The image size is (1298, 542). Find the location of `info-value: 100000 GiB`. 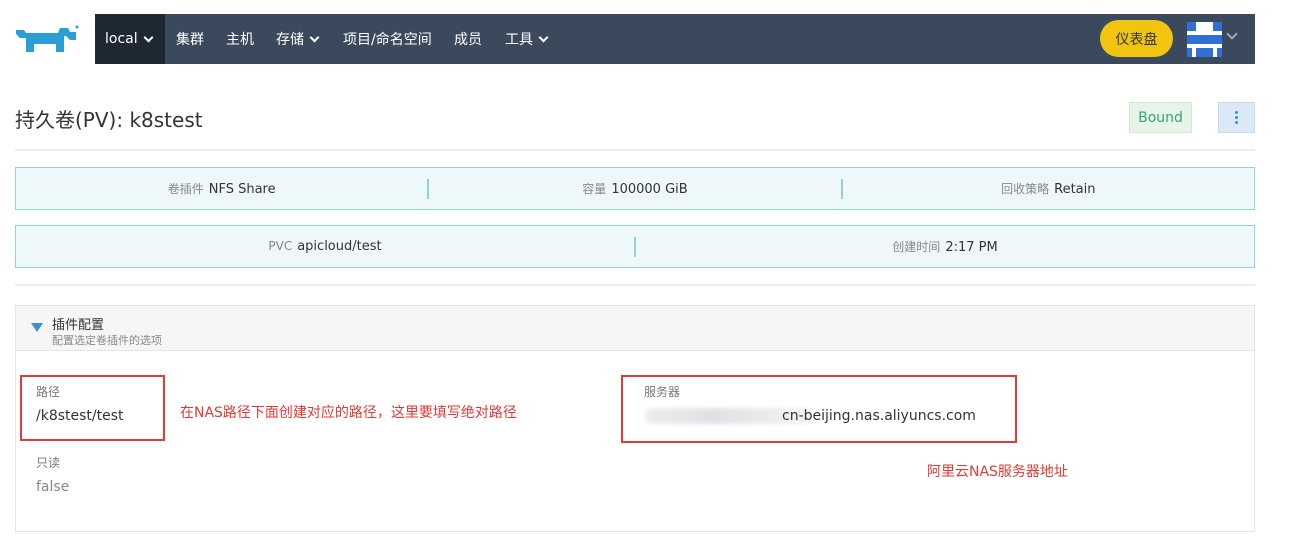

info-value: 100000 GiB is located at coordinates (649, 189).